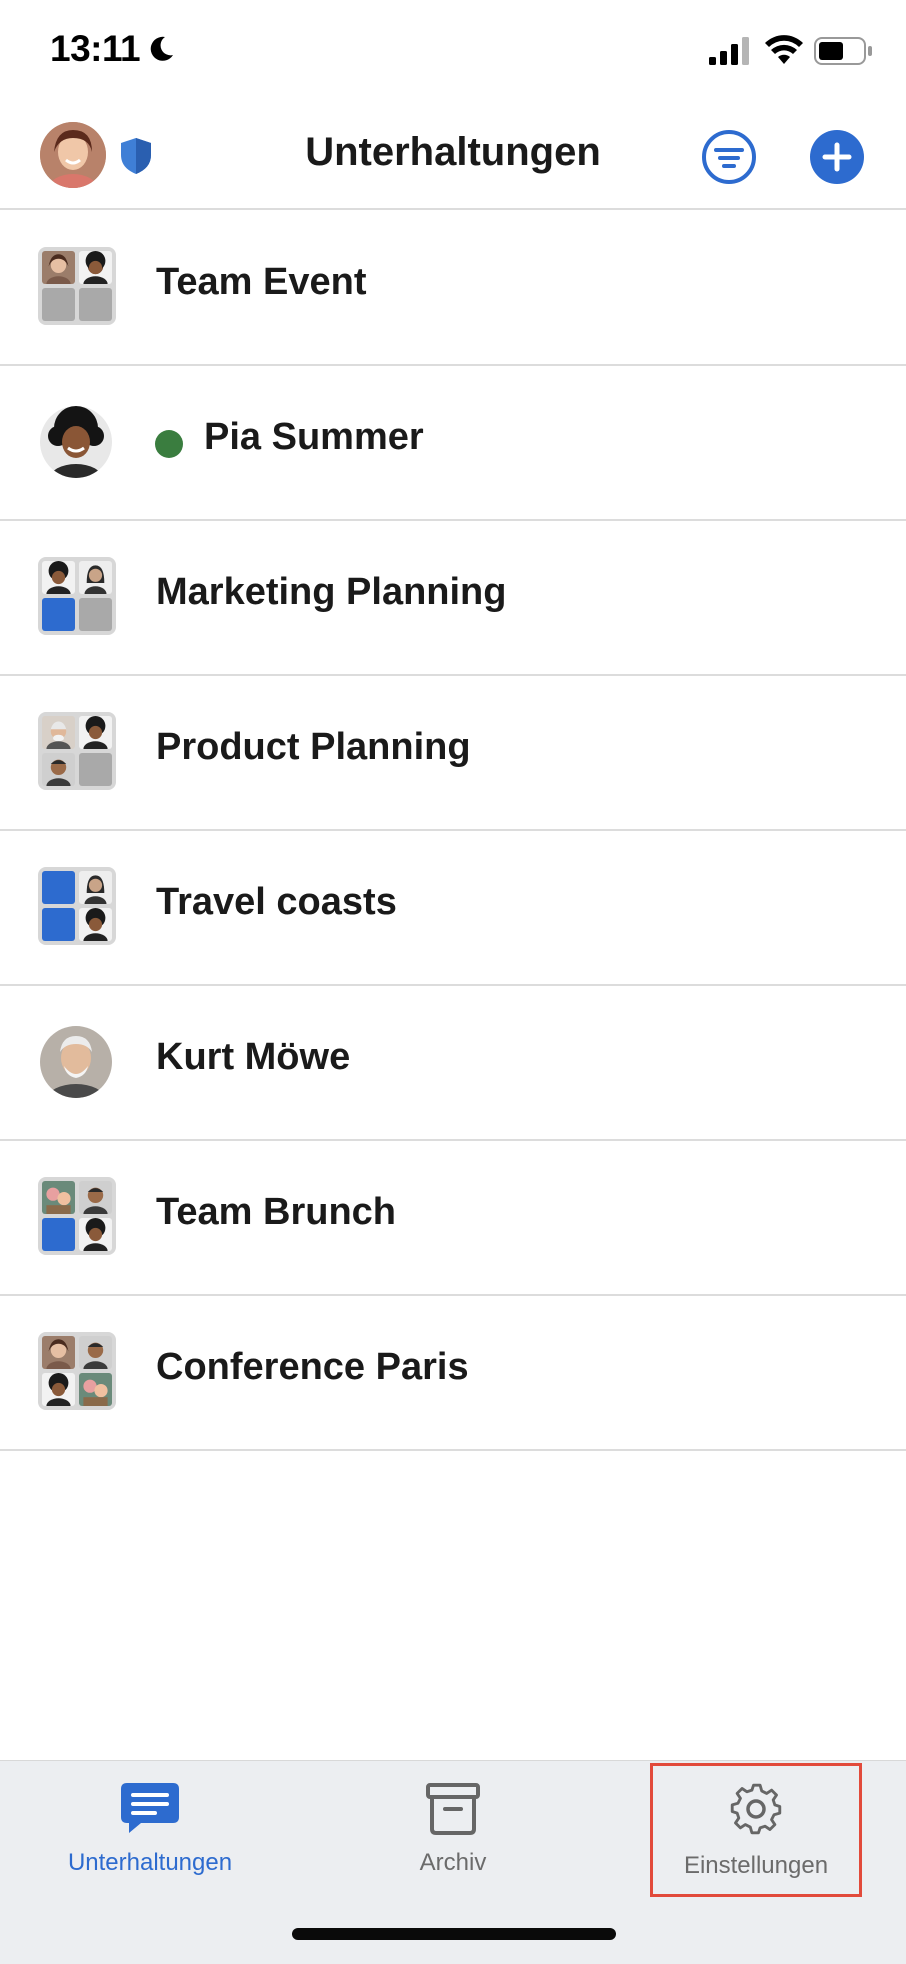 This screenshot has height=1964, width=906. I want to click on home-indicator, so click(454, 1934).